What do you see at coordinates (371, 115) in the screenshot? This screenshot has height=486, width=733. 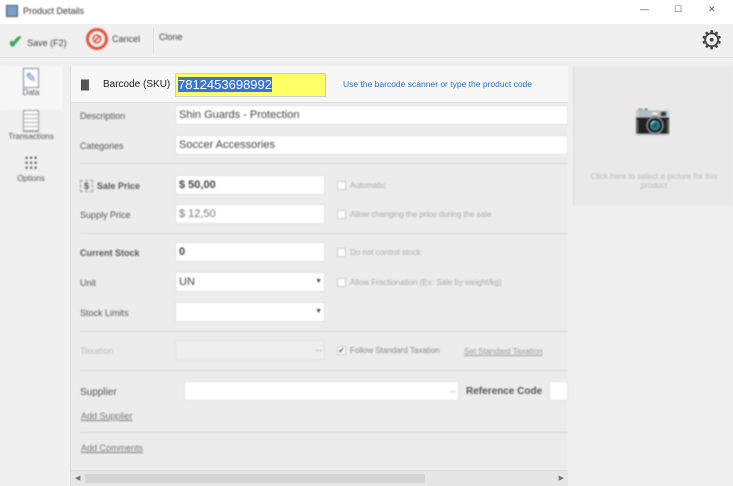 I see `description-input: Shin Guards - Protection` at bounding box center [371, 115].